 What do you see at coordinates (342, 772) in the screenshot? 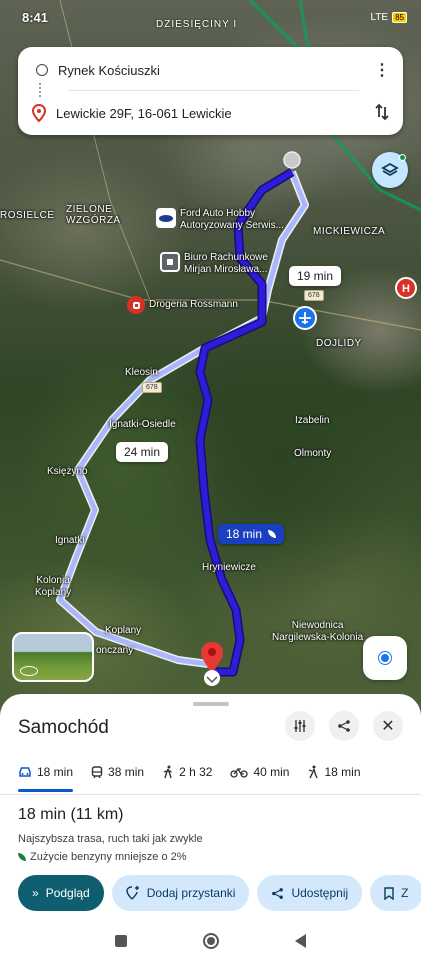
I see `tab-ride-label: 18 min` at bounding box center [342, 772].